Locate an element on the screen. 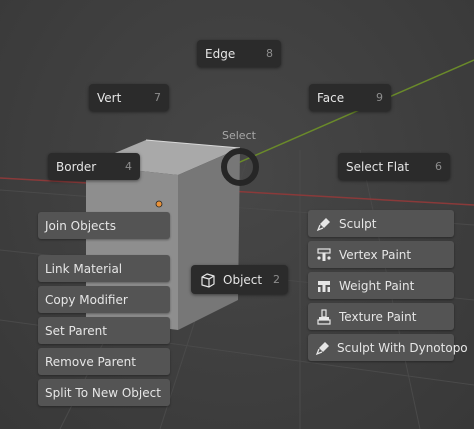  pie-item-shortcut: 2 is located at coordinates (276, 279).